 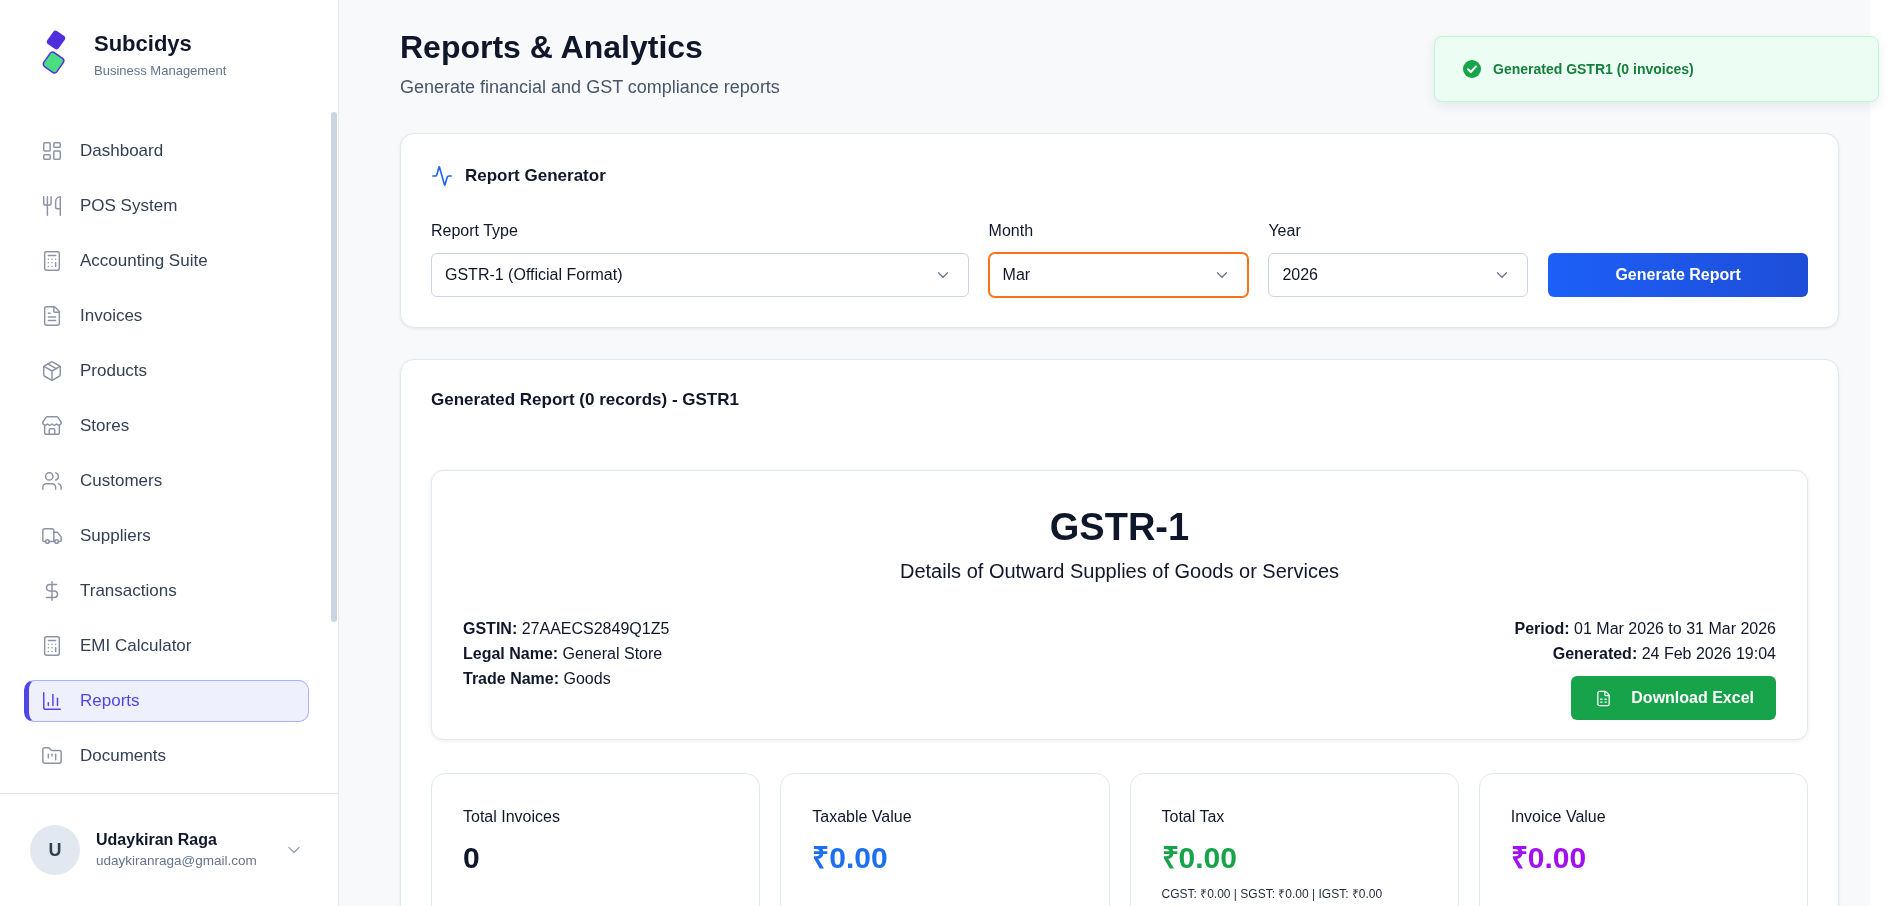 I want to click on nav-item: Accounting Suite, so click(x=166, y=261).